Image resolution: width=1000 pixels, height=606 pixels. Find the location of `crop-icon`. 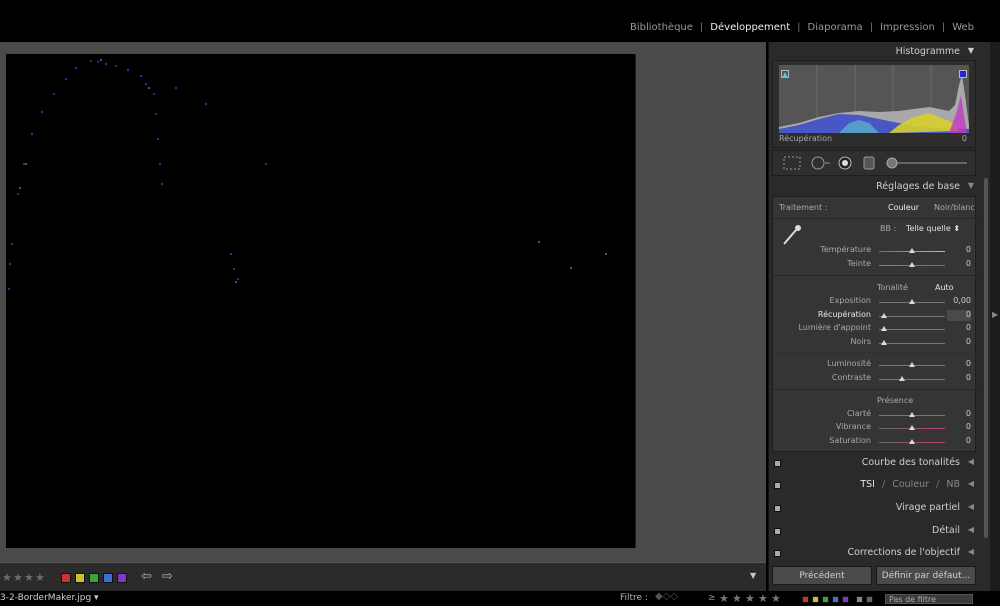

crop-icon is located at coordinates (792, 164).